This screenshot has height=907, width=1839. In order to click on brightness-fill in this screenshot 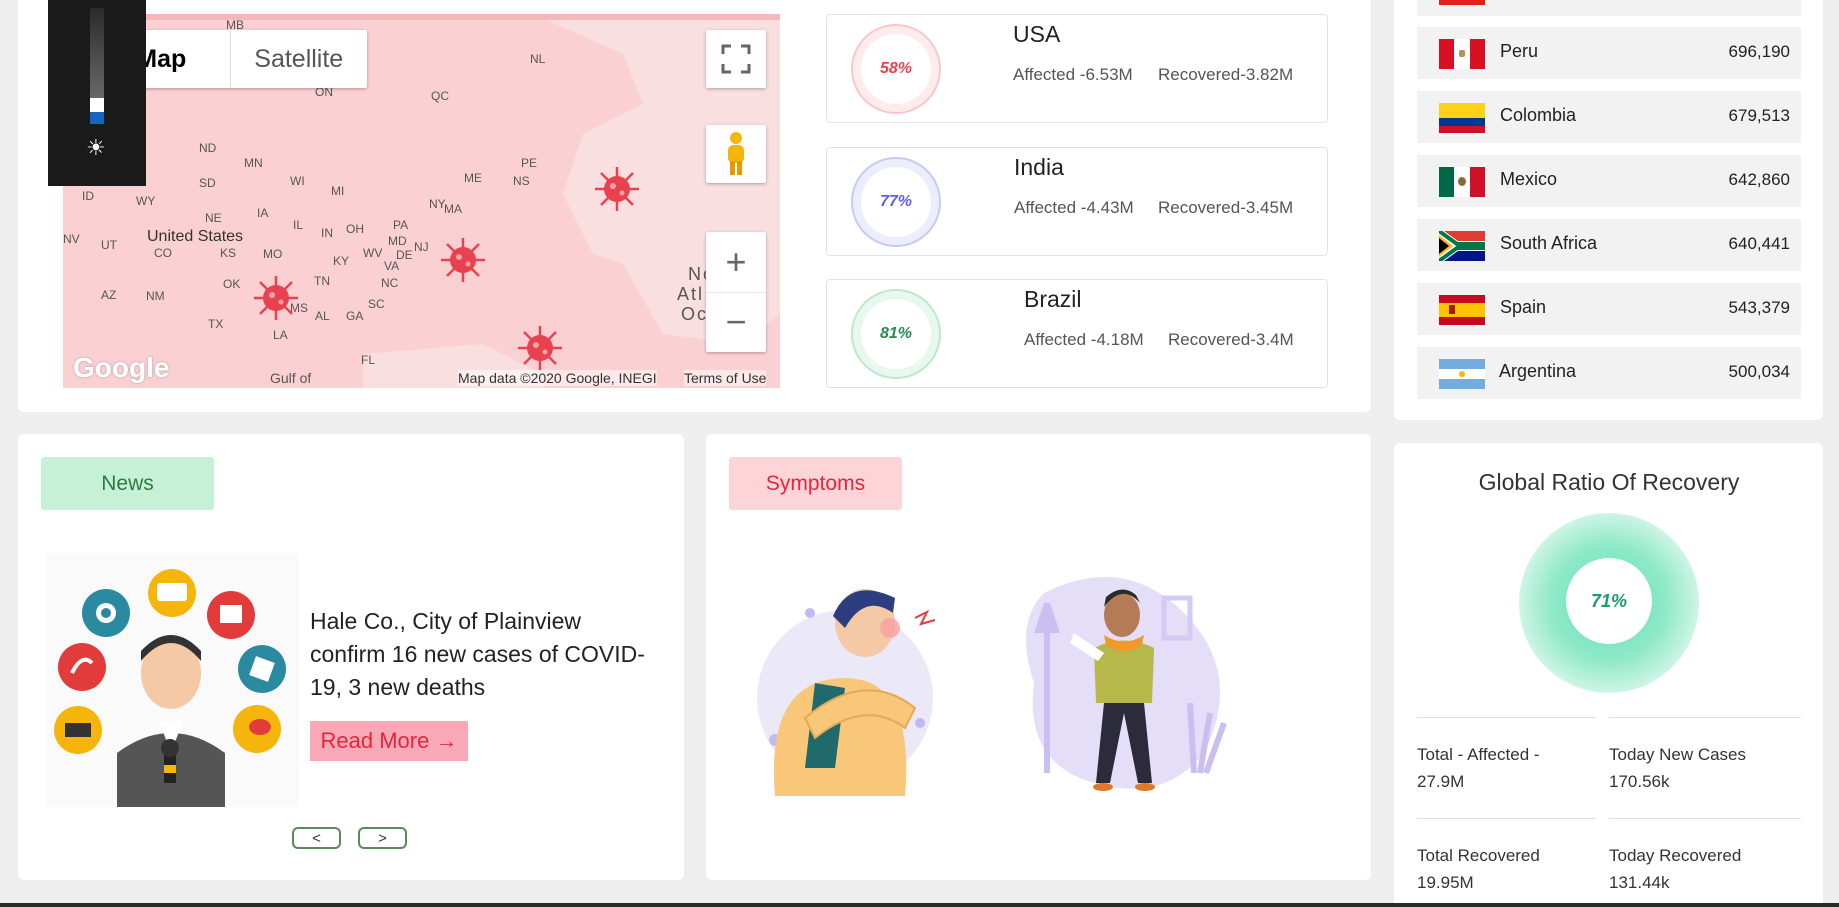, I will do `click(97, 118)`.